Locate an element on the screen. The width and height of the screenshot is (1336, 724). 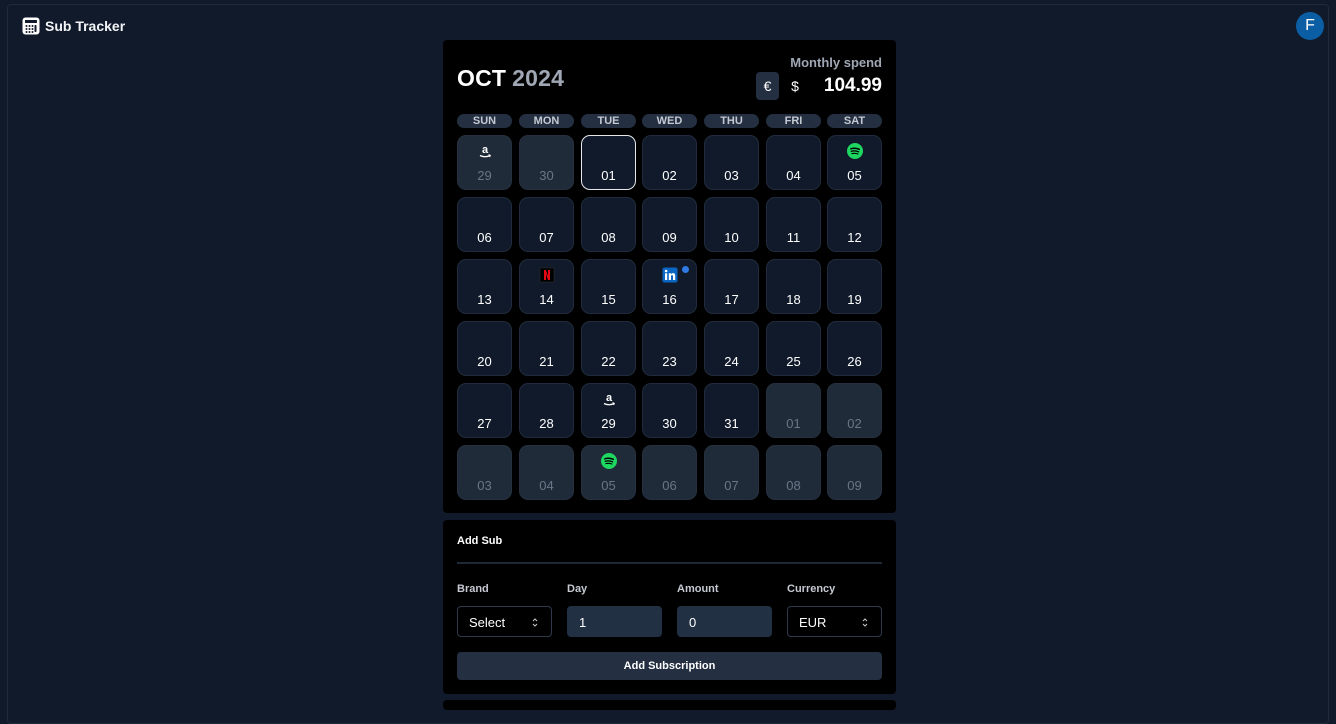
day-number: 31 is located at coordinates (731, 423).